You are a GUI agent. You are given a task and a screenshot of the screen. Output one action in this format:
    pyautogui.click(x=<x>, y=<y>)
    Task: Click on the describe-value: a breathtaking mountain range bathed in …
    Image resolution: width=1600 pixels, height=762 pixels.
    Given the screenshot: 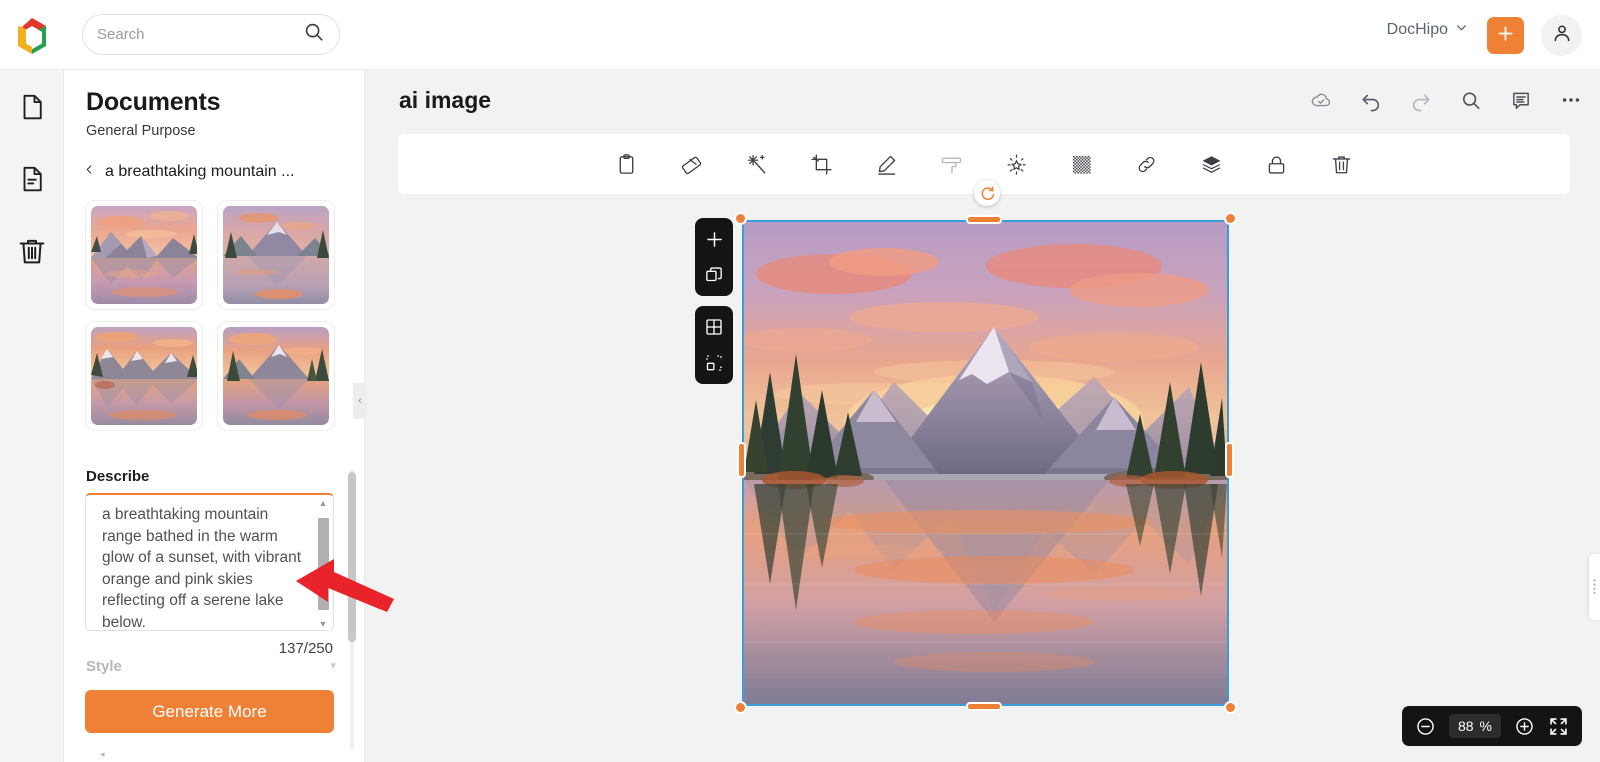 What is the action you would take?
    pyautogui.click(x=202, y=568)
    